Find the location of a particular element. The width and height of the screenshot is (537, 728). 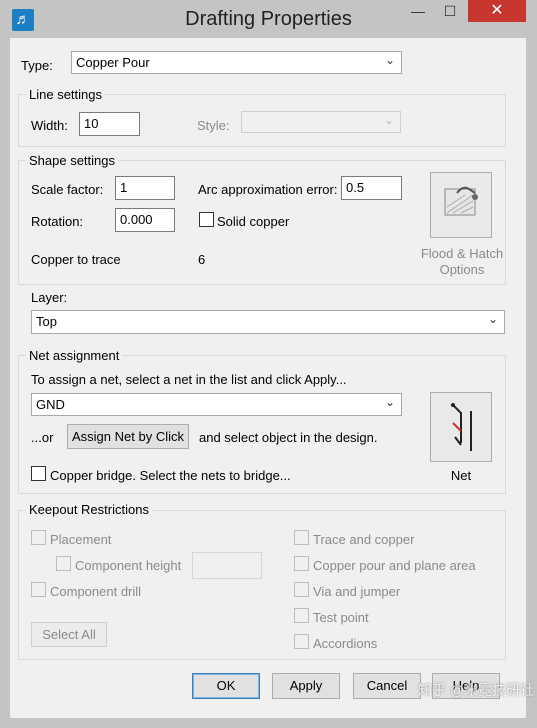

arc-error-label: Arc approximation error: is located at coordinates (268, 189).